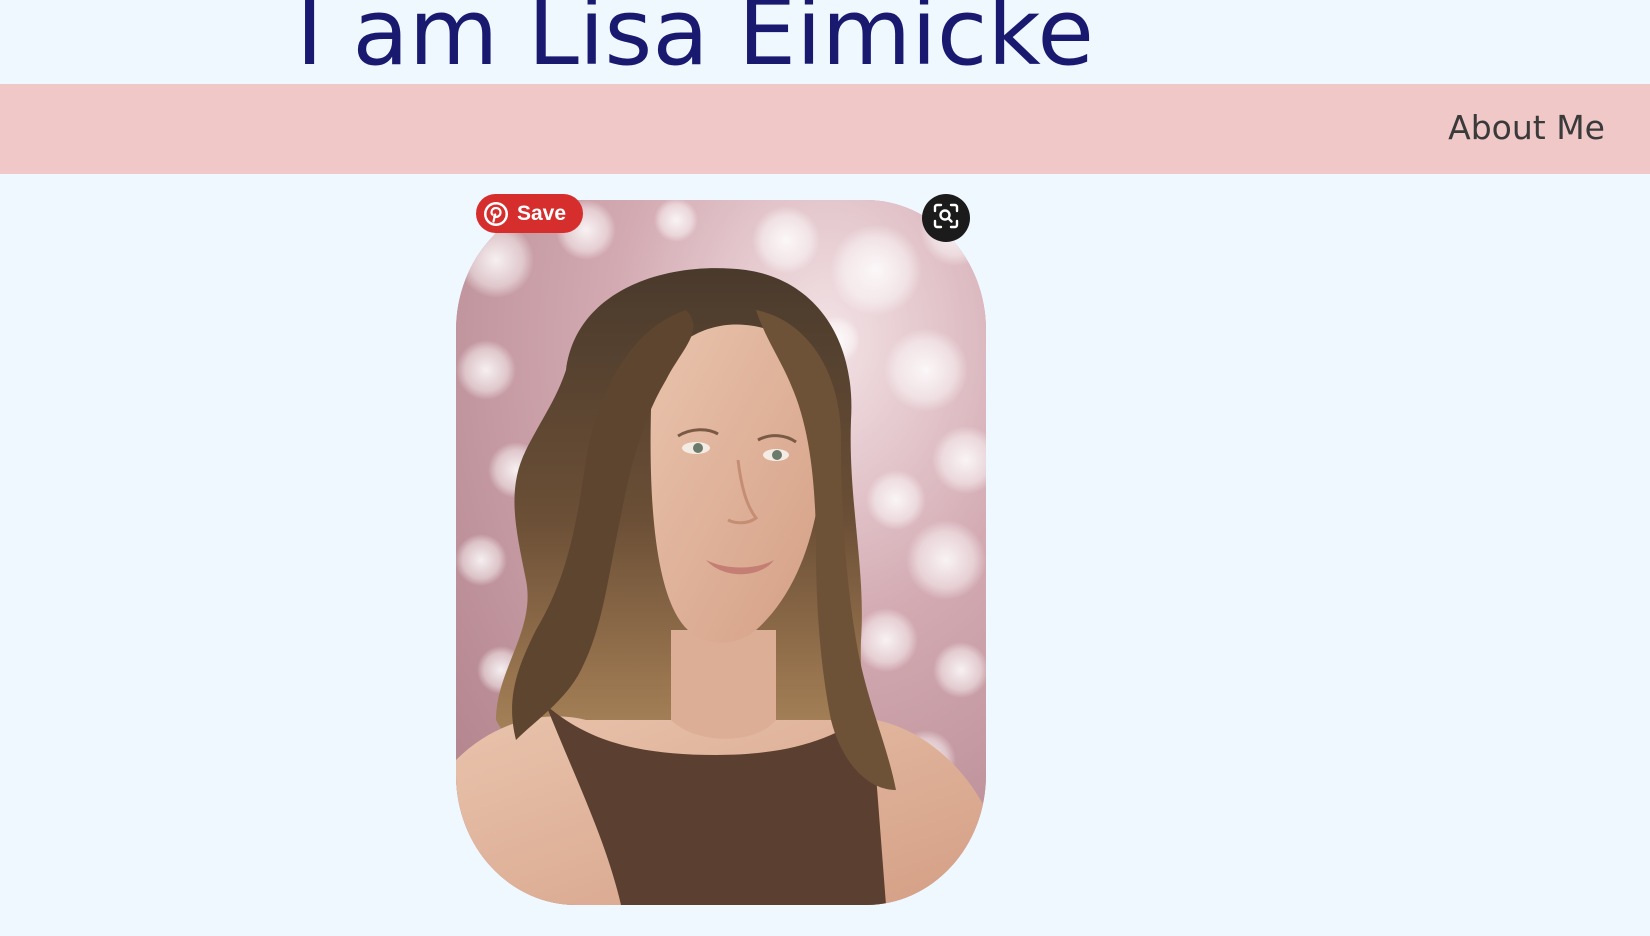  What do you see at coordinates (695, 43) in the screenshot?
I see `site-title: I am Lisa Eimicke` at bounding box center [695, 43].